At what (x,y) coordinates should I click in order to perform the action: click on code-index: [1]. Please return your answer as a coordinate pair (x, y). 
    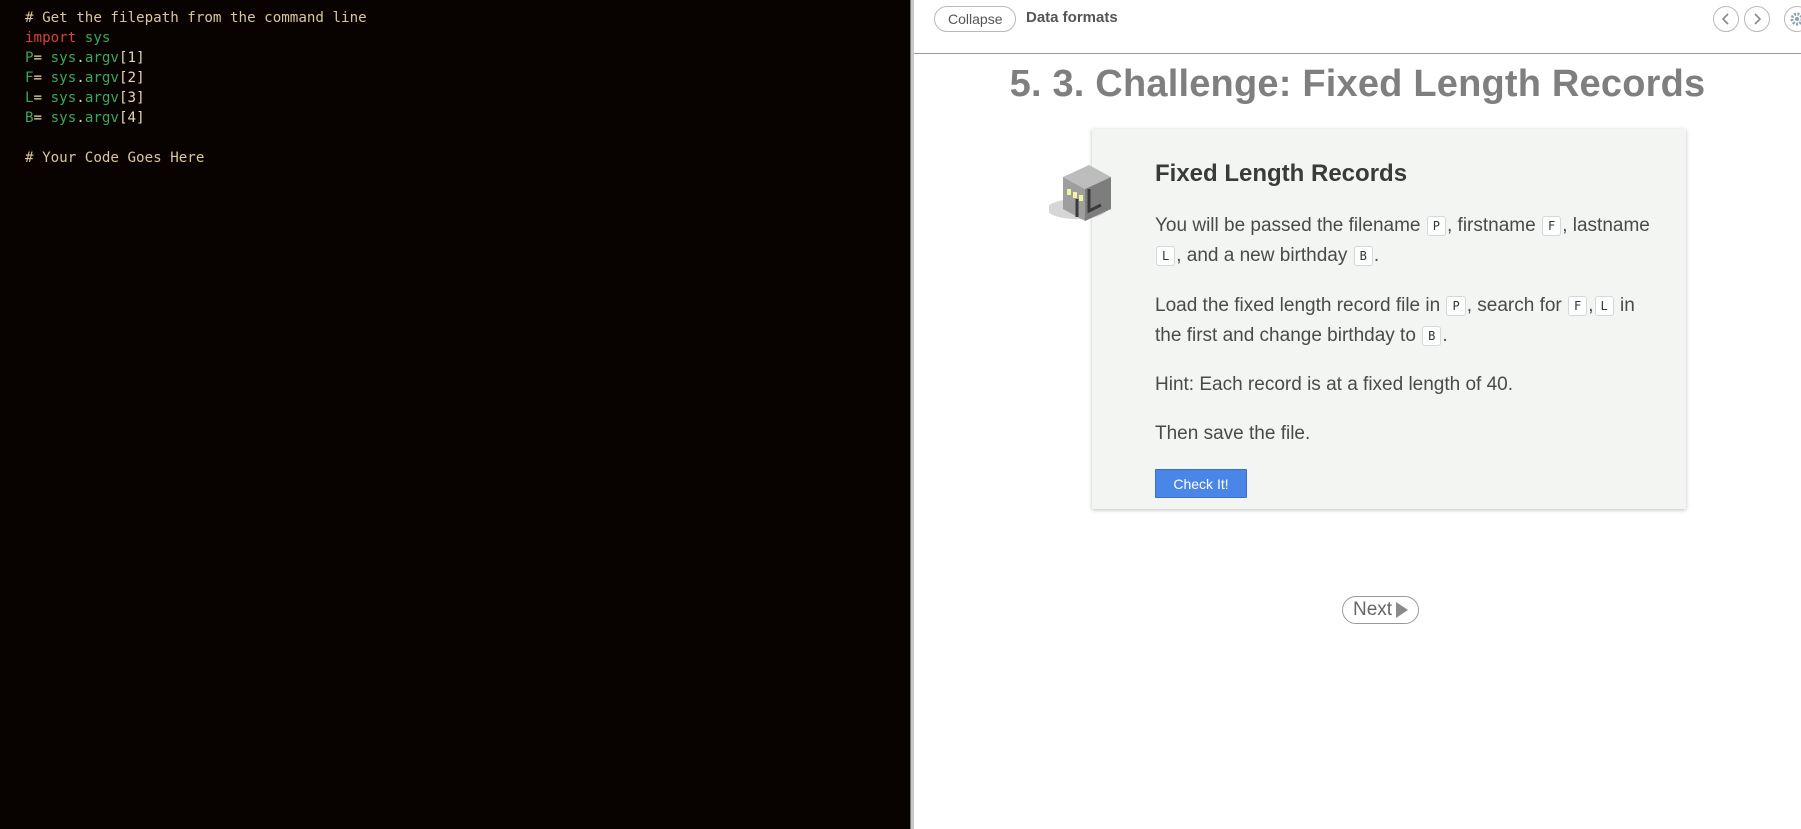
    Looking at the image, I should click on (131, 58).